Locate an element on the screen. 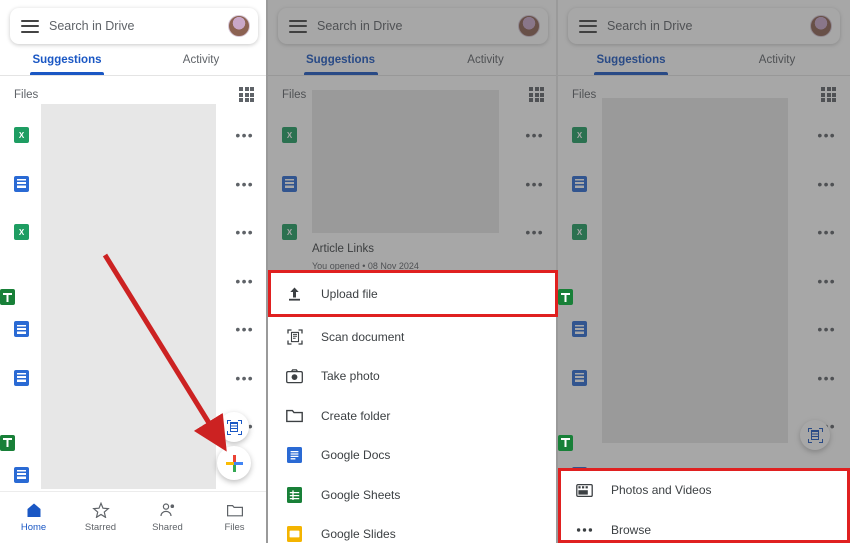  scan-icon is located at coordinates (294, 336).